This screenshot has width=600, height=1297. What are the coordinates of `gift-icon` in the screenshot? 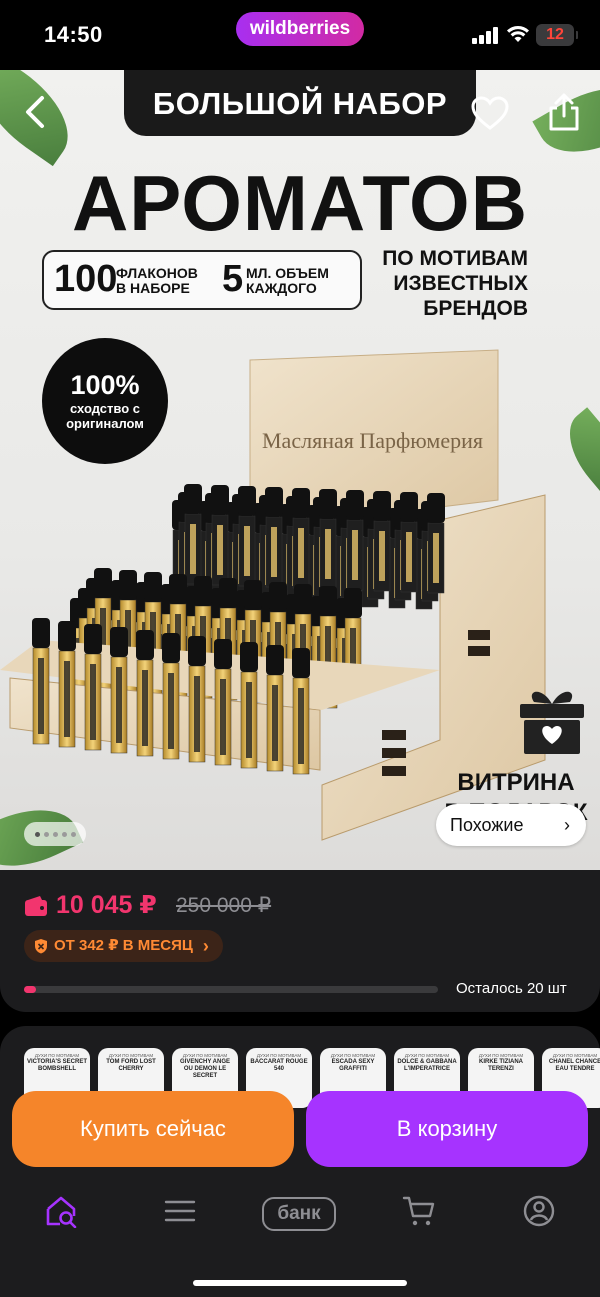 It's located at (552, 722).